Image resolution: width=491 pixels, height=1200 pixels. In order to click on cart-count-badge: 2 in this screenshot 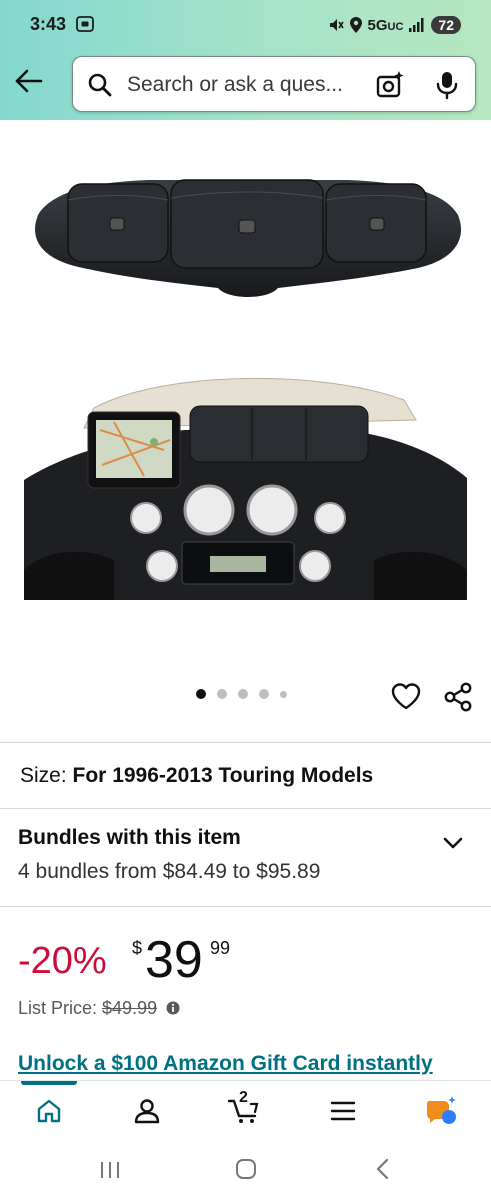, I will do `click(243, 1097)`.